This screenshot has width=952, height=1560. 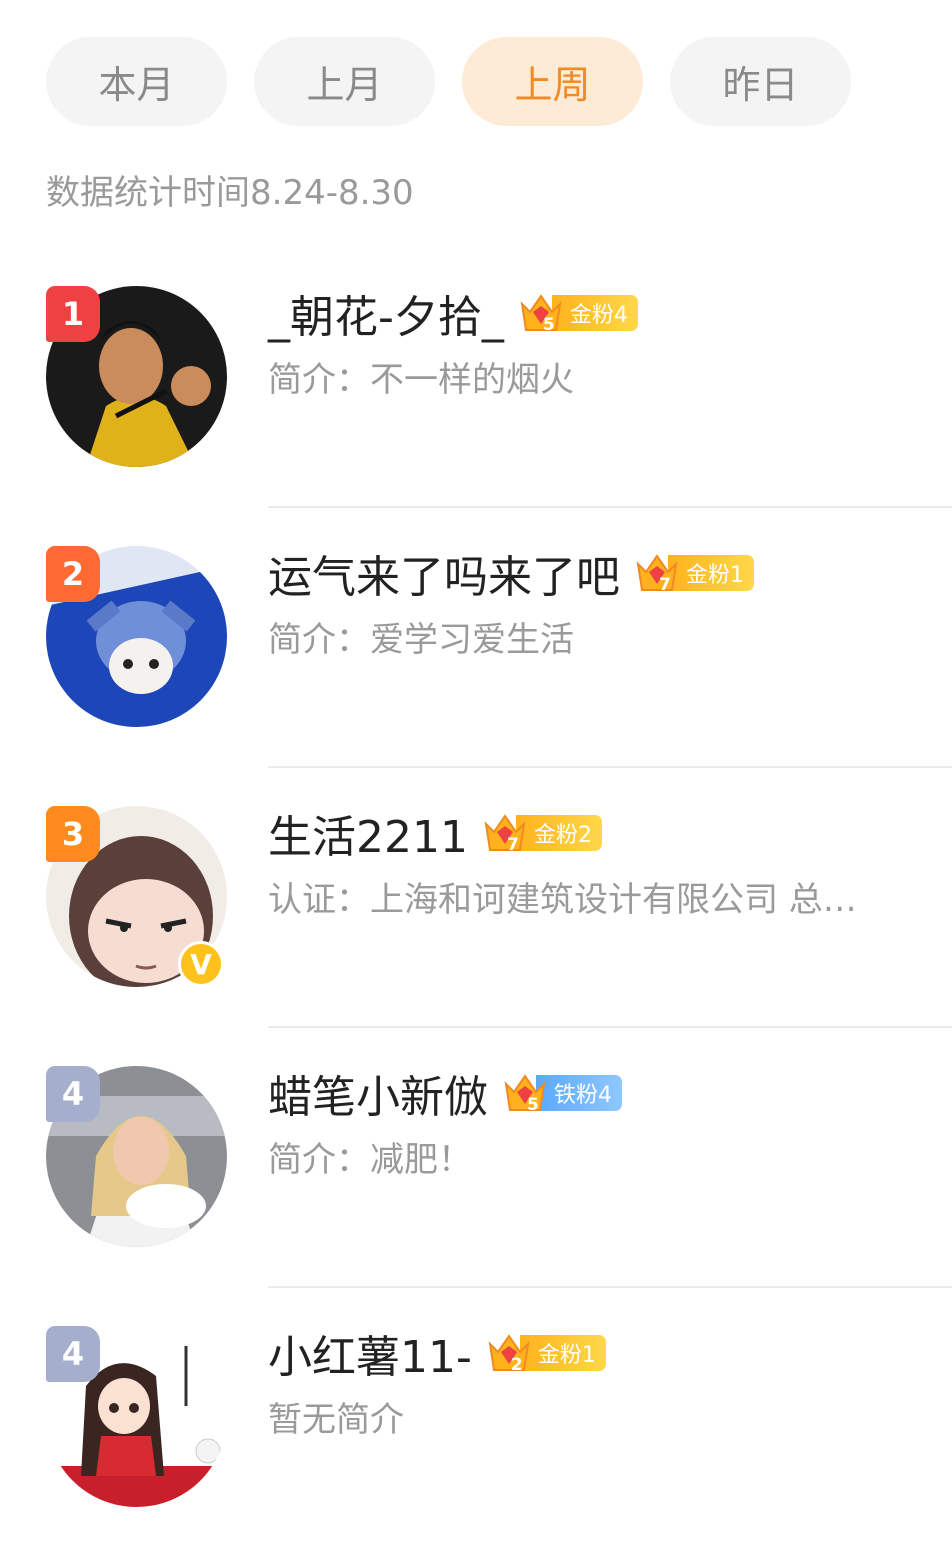 What do you see at coordinates (594, 313) in the screenshot?
I see `badge-label: 金粉4` at bounding box center [594, 313].